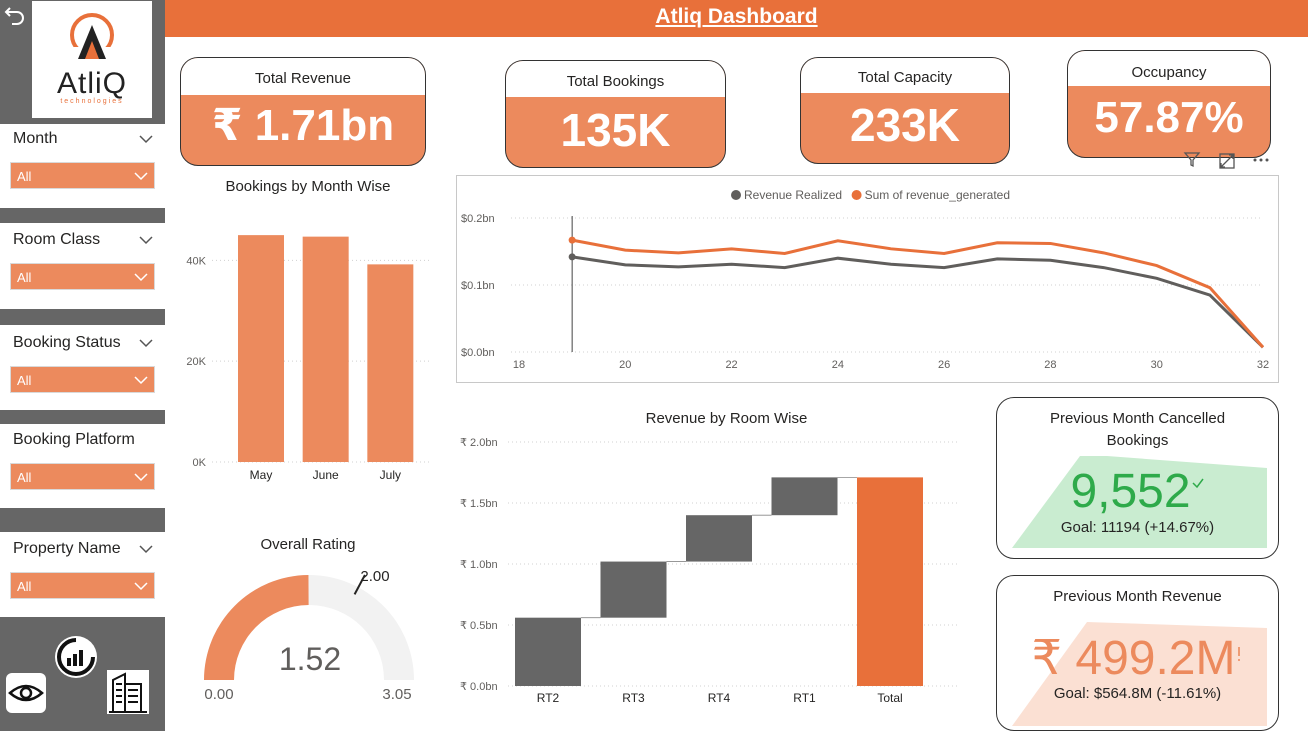  I want to click on x-tick-label: 28, so click(1050, 365).